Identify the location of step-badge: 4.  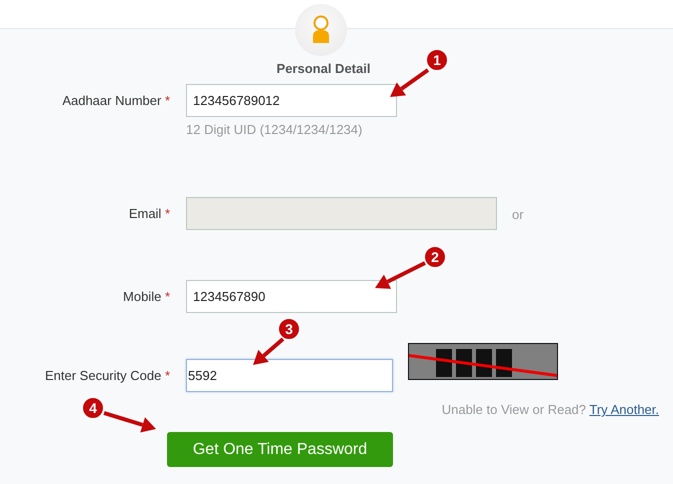
(93, 408).